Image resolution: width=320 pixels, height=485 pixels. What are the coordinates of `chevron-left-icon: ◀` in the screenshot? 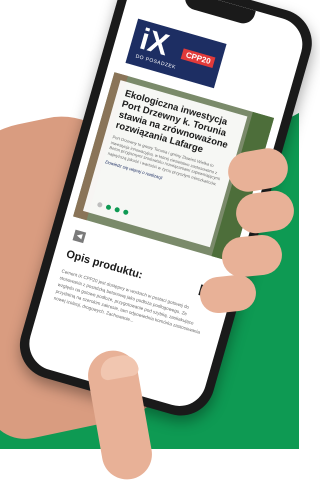 It's located at (79, 236).